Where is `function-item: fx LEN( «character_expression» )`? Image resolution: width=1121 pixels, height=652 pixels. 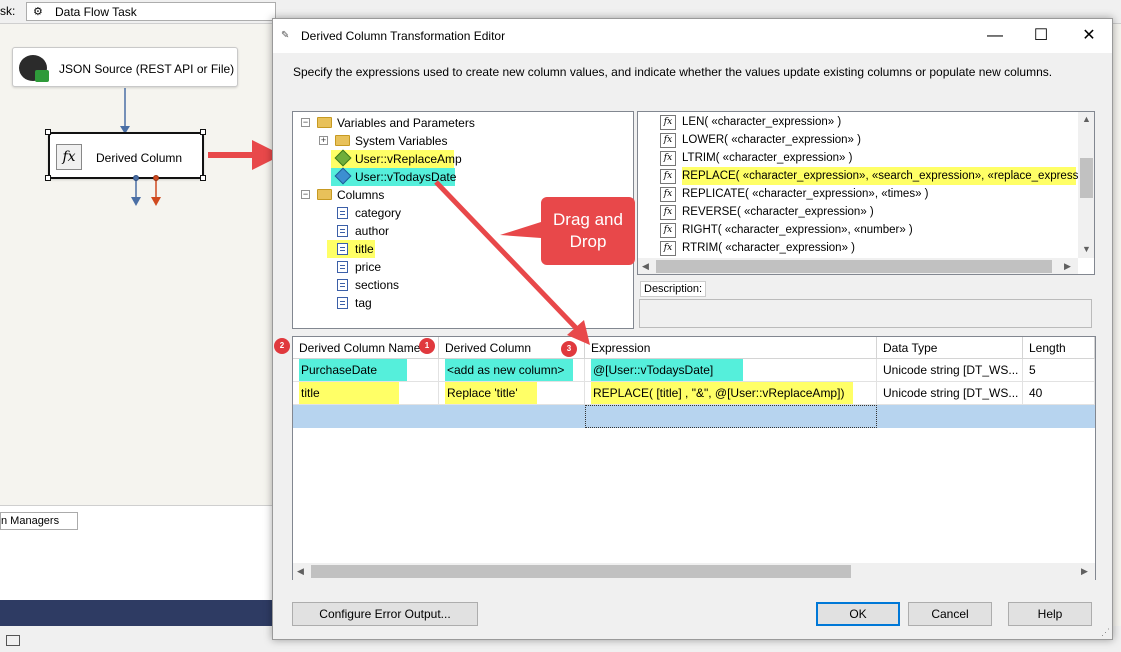 function-item: fx LEN( «character_expression» ) is located at coordinates (751, 122).